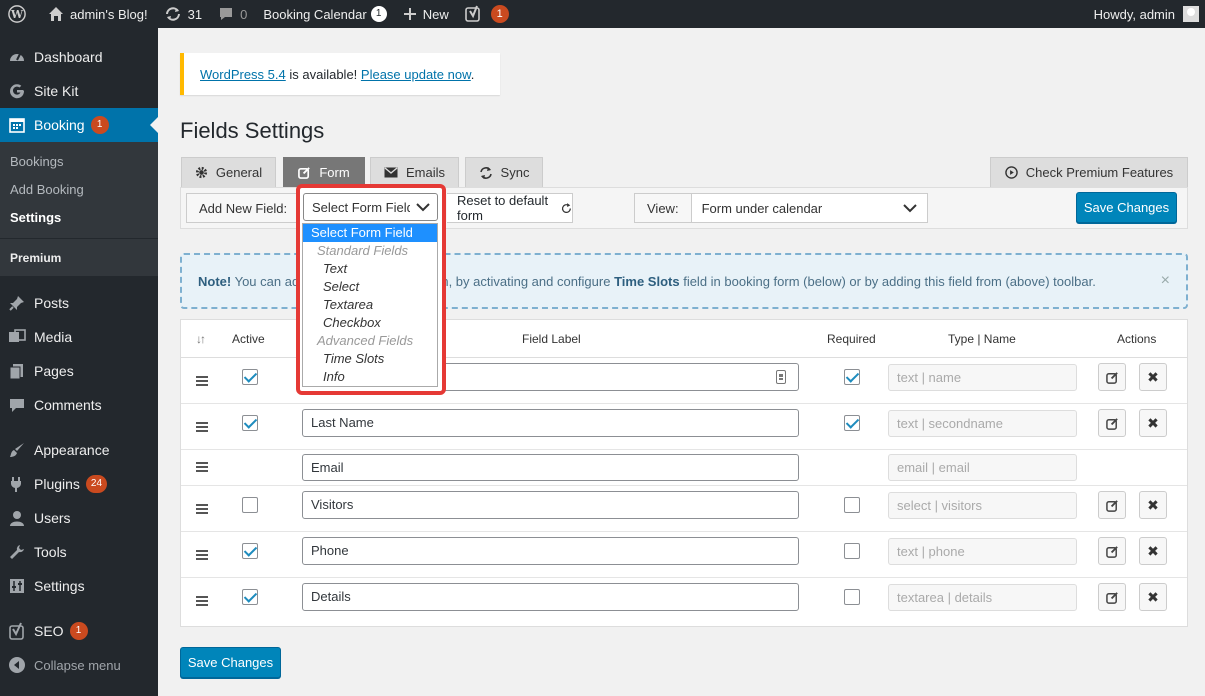 This screenshot has height=696, width=1205. What do you see at coordinates (52, 303) in the screenshot?
I see `menu-posts-label: Posts` at bounding box center [52, 303].